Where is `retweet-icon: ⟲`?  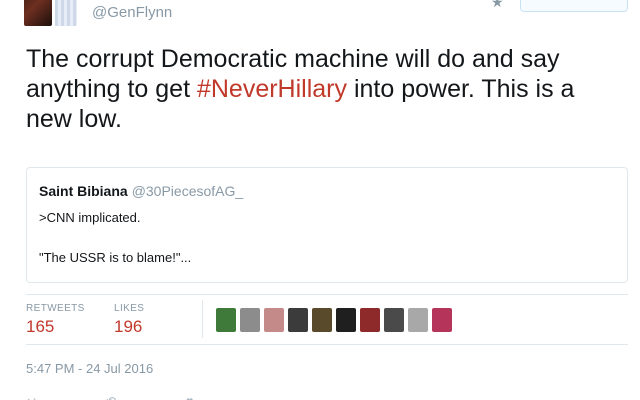 retweet-icon: ⟲ is located at coordinates (111, 397).